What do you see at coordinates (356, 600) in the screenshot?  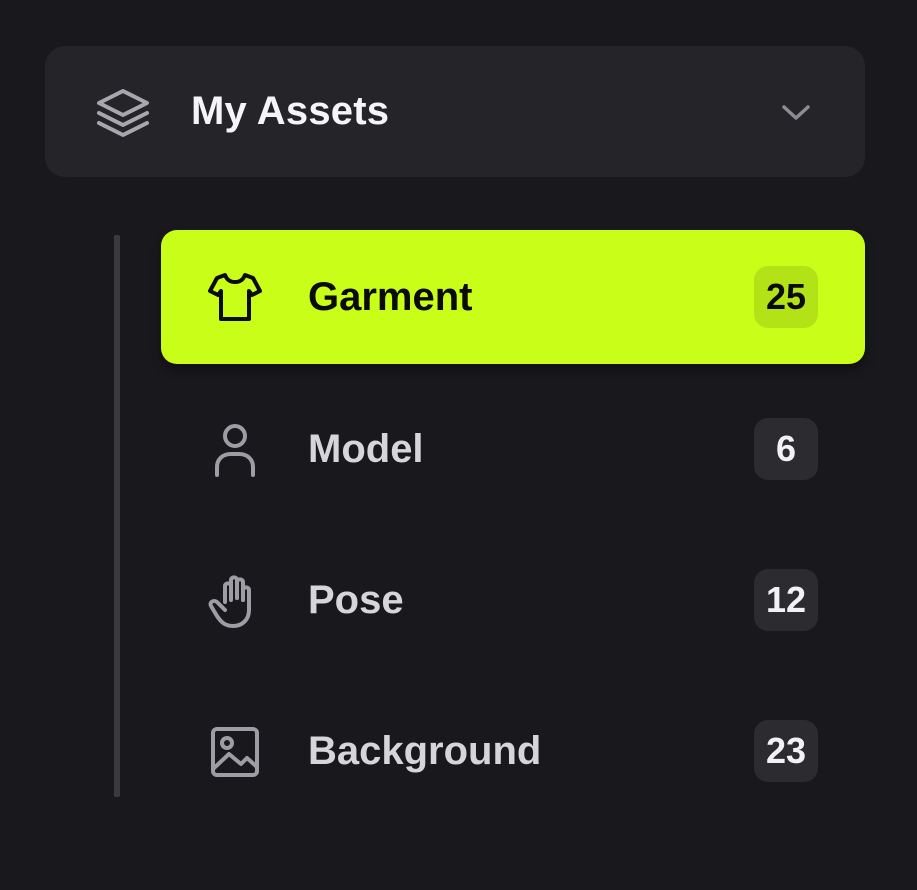 I see `nav-item-label: Pose` at bounding box center [356, 600].